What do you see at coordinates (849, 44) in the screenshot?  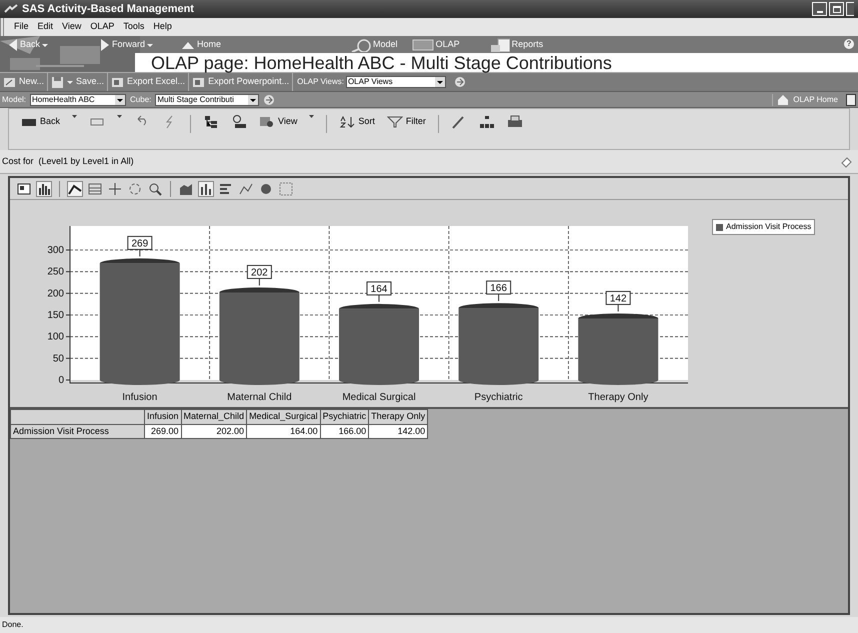 I see `help-button: ?` at bounding box center [849, 44].